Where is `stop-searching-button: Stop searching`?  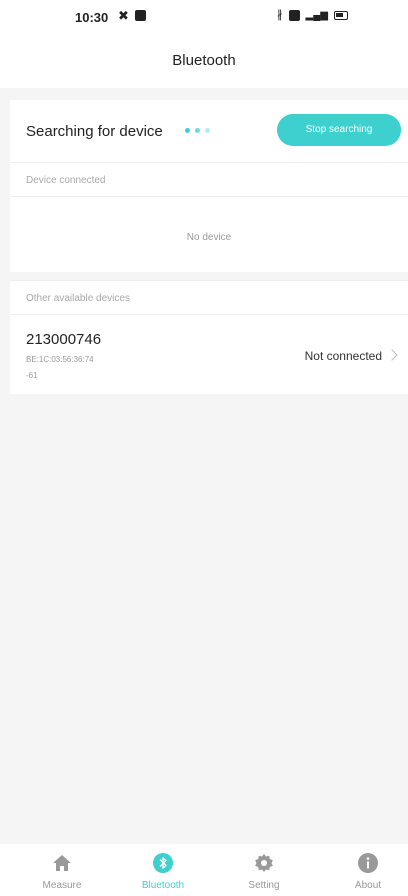 stop-searching-button: Stop searching is located at coordinates (339, 130).